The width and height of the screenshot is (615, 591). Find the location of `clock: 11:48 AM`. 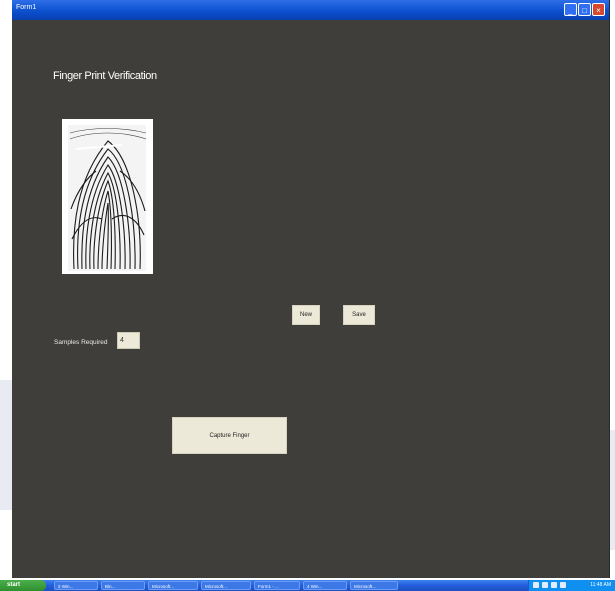

clock: 11:48 AM is located at coordinates (600, 585).